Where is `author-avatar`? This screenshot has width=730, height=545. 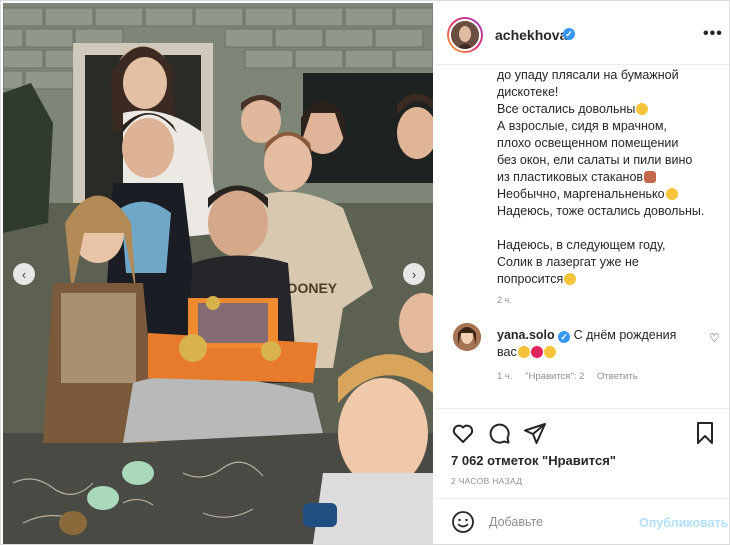
author-avatar is located at coordinates (465, 35).